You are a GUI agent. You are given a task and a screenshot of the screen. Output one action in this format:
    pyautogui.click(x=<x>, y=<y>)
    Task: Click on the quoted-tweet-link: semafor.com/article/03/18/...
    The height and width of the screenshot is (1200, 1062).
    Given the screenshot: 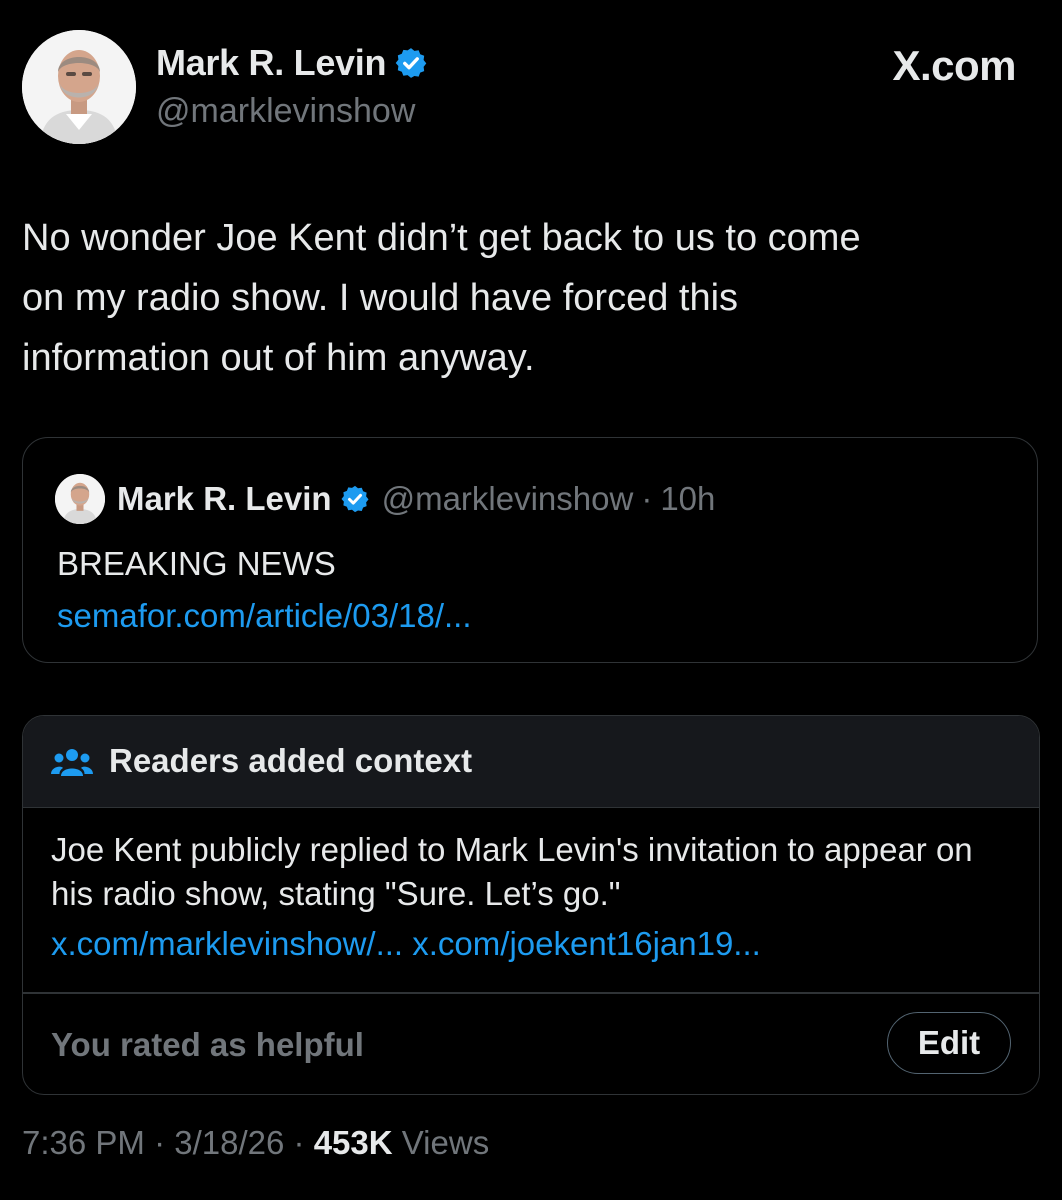 What is the action you would take?
    pyautogui.click(x=264, y=616)
    